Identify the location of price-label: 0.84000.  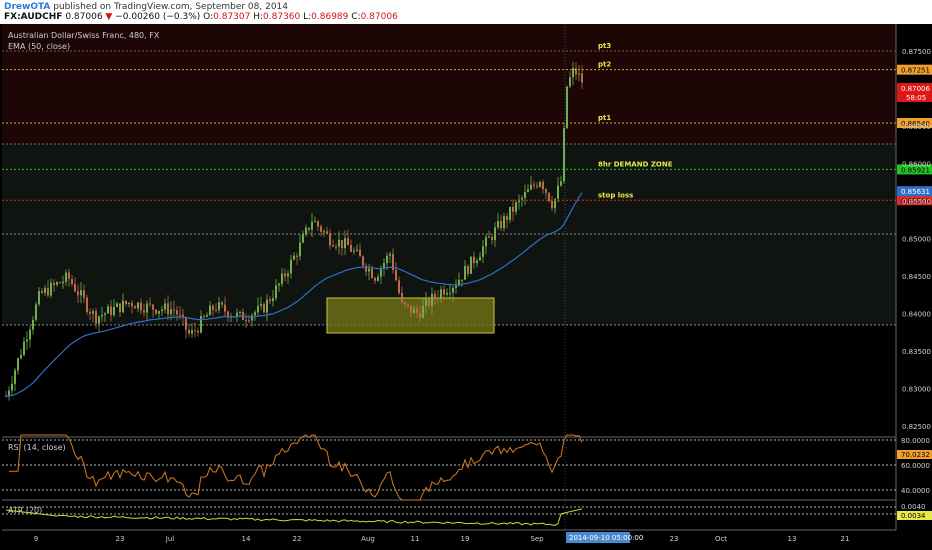
(916, 315).